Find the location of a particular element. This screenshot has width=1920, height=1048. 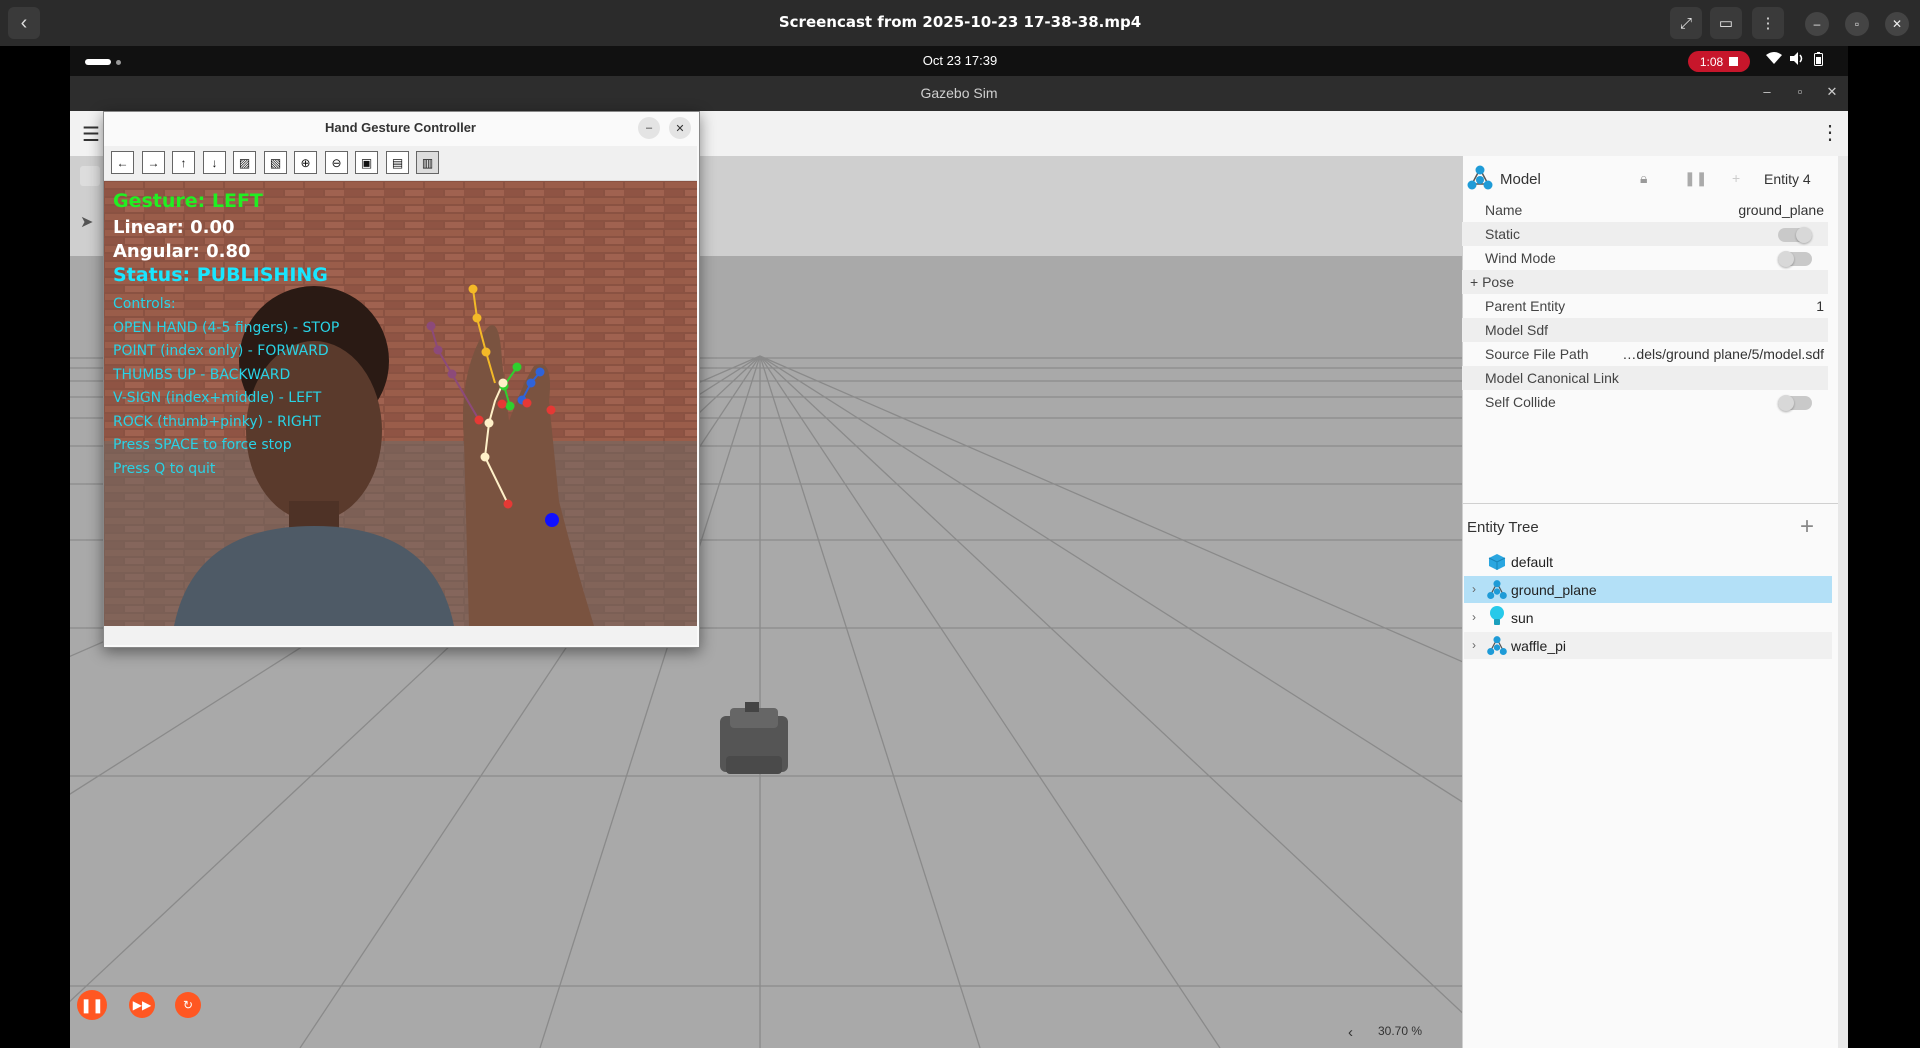

gazebo-window-title: Gazebo Sim is located at coordinates (959, 93).